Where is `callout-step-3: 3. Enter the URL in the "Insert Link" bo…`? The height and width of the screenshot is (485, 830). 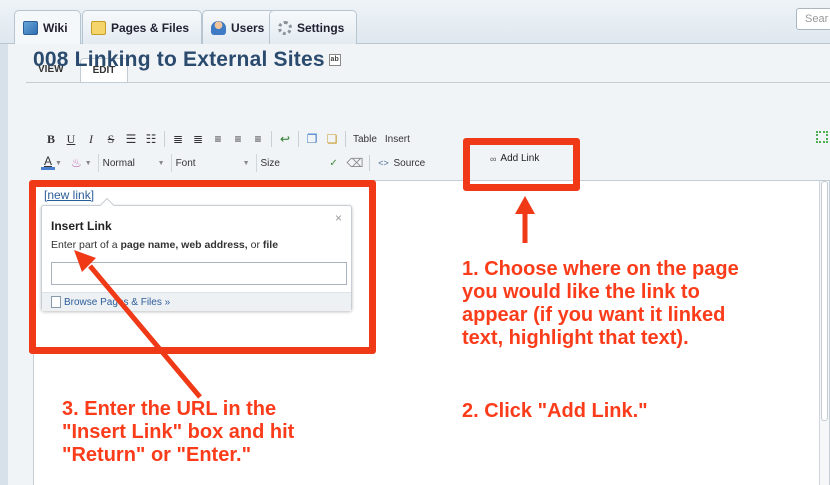
callout-step-3: 3. Enter the URL in the "Insert Link" bo… is located at coordinates (178, 432).